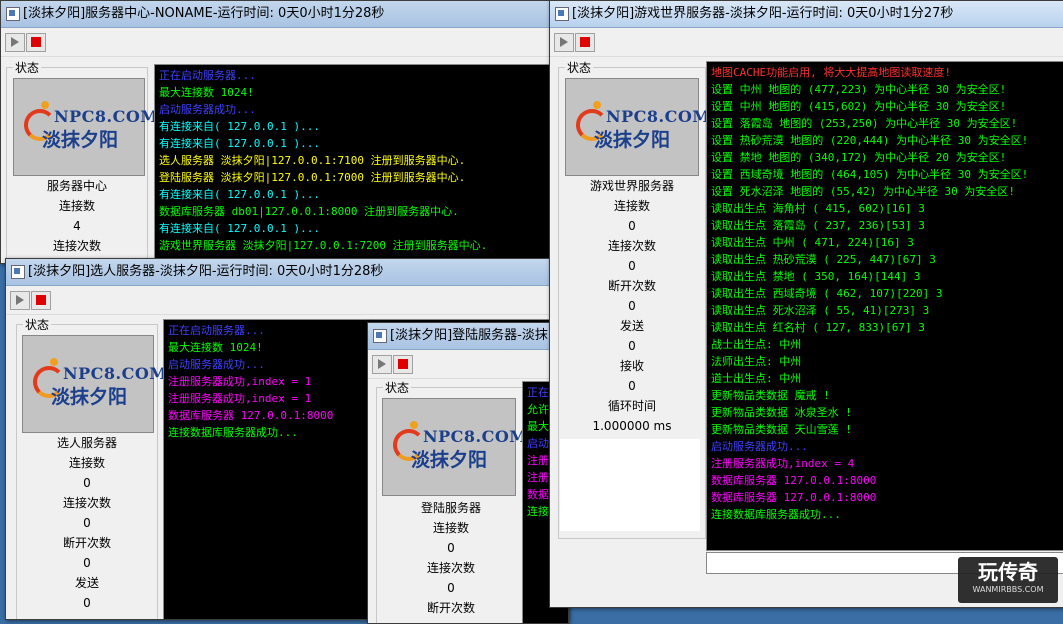  Describe the element at coordinates (631, 366) in the screenshot. I see `stat-line: 接收` at that location.